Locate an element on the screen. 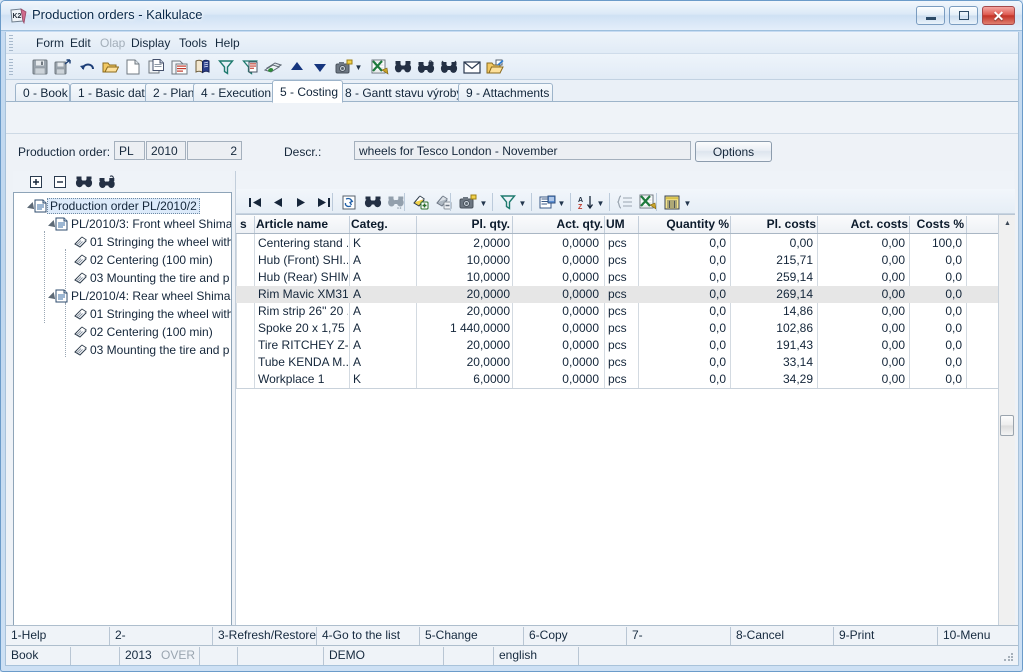 Image resolution: width=1023 pixels, height=672 pixels. tree-node-pl-2010-4: PL/2010/4: Rear wheel Shiman is located at coordinates (140, 296).